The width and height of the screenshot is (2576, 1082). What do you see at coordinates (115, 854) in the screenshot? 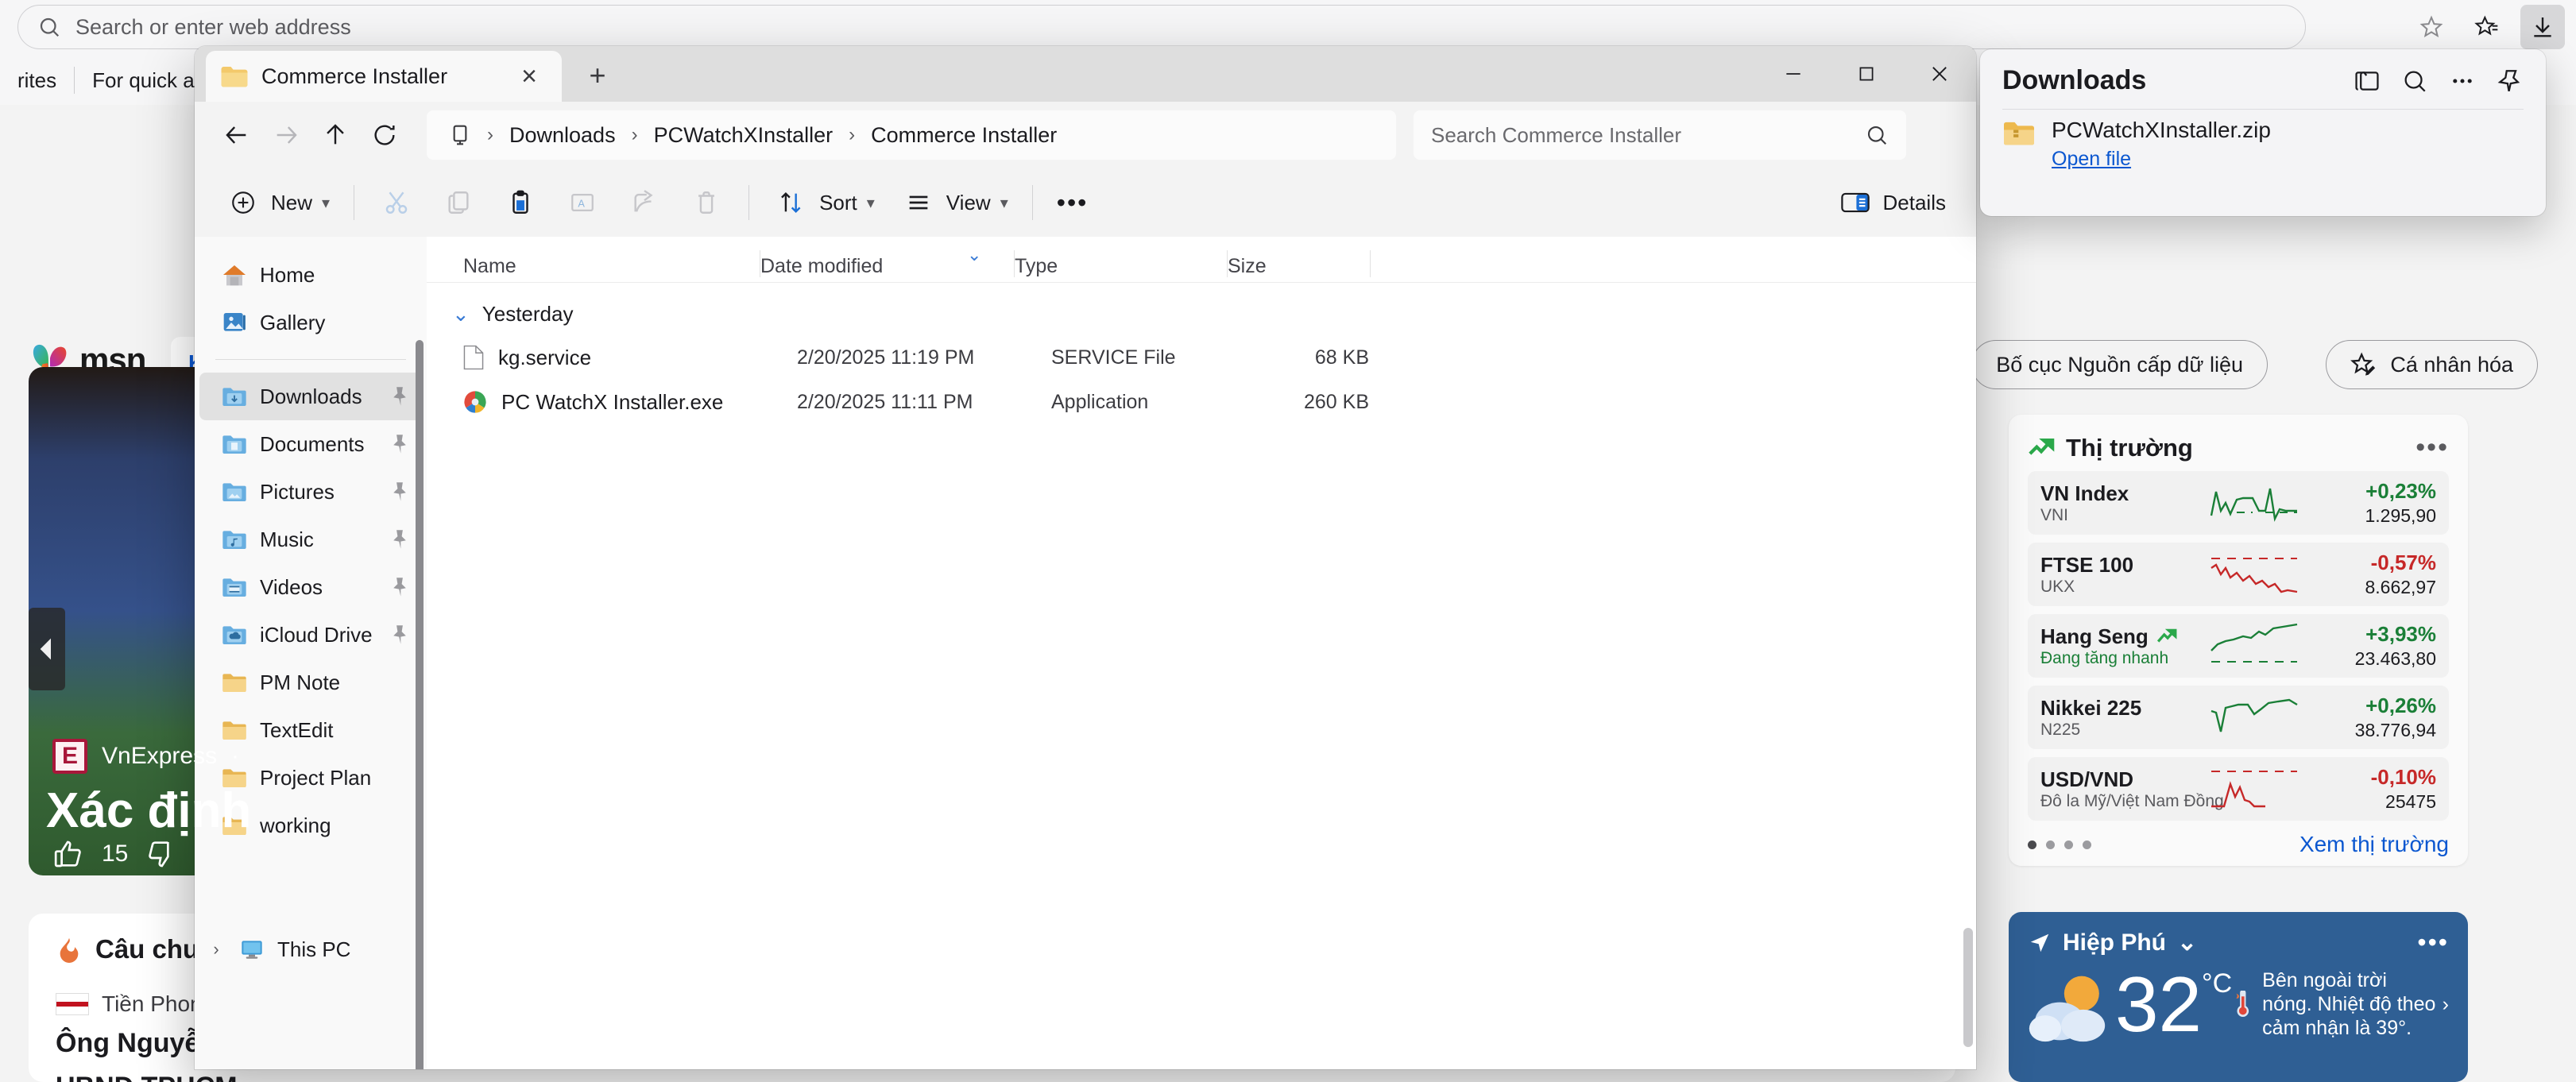
I see `news-reactions: 15` at bounding box center [115, 854].